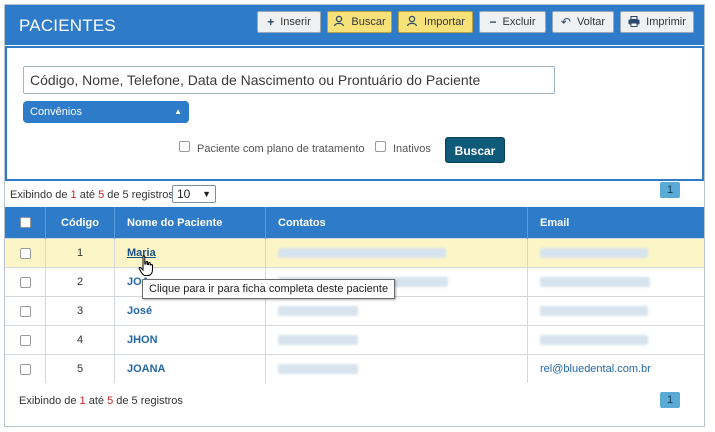  Describe the element at coordinates (80, 368) in the screenshot. I see `codigo-cell: 5` at that location.